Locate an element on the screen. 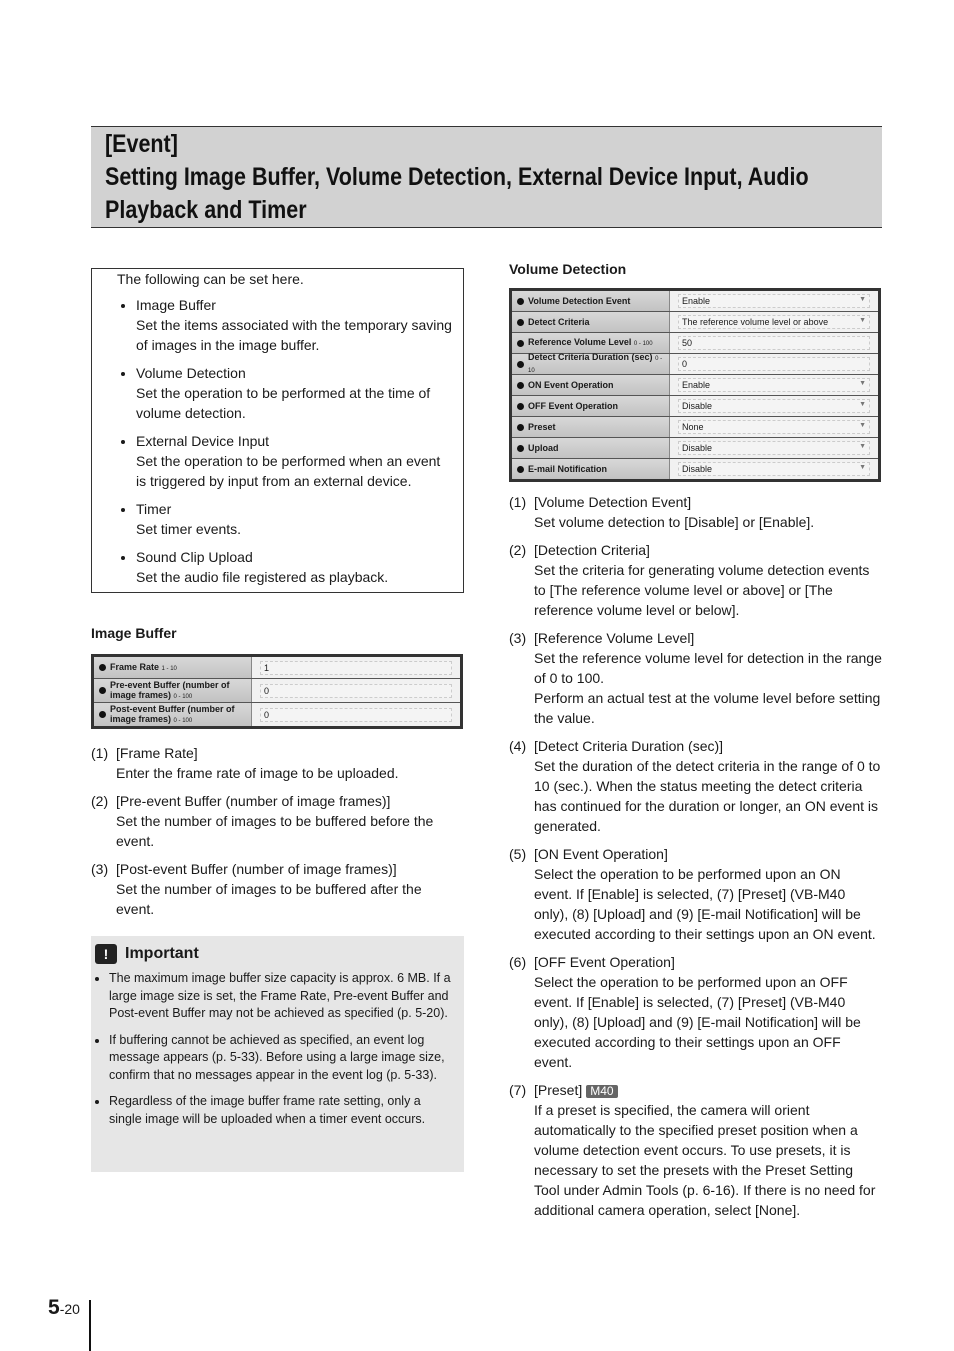  setting-value: 1 is located at coordinates (356, 667).